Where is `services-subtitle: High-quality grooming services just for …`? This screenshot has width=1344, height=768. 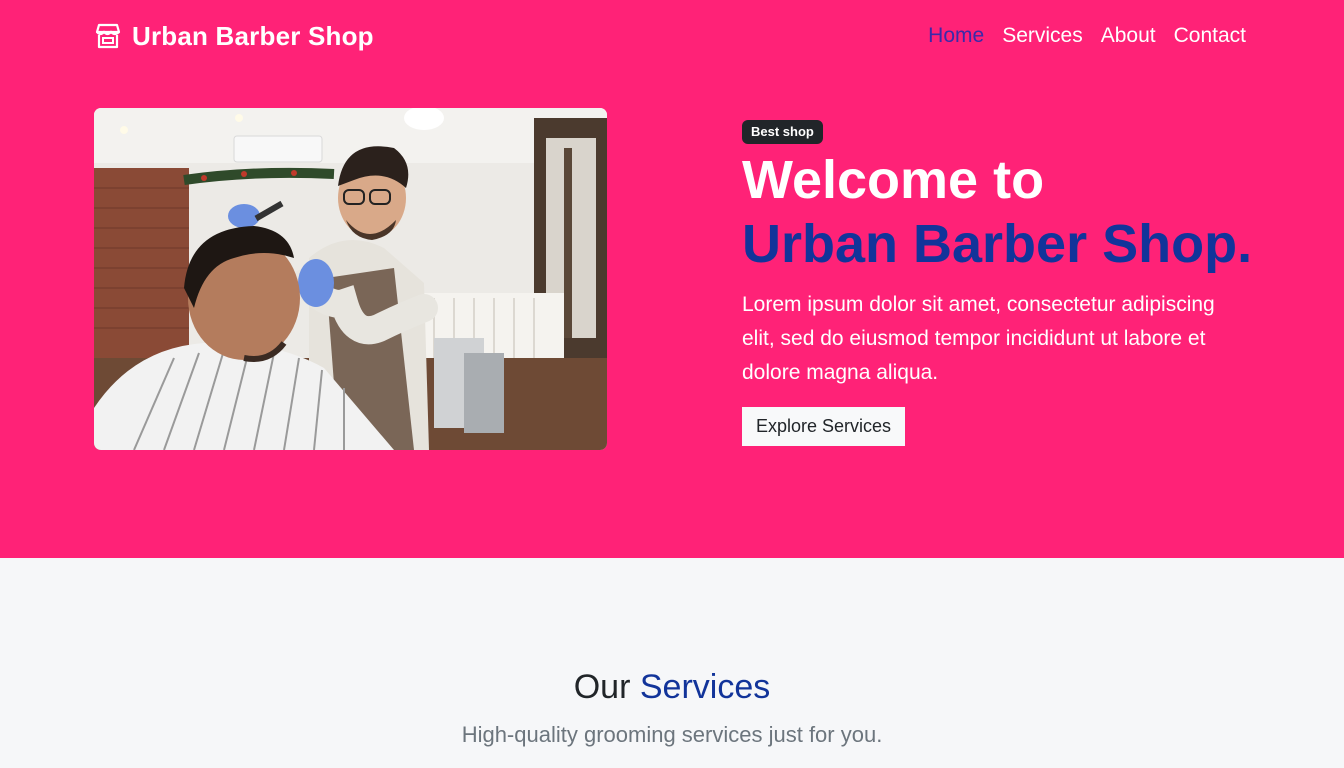
services-subtitle: High-quality grooming services just for … is located at coordinates (672, 734).